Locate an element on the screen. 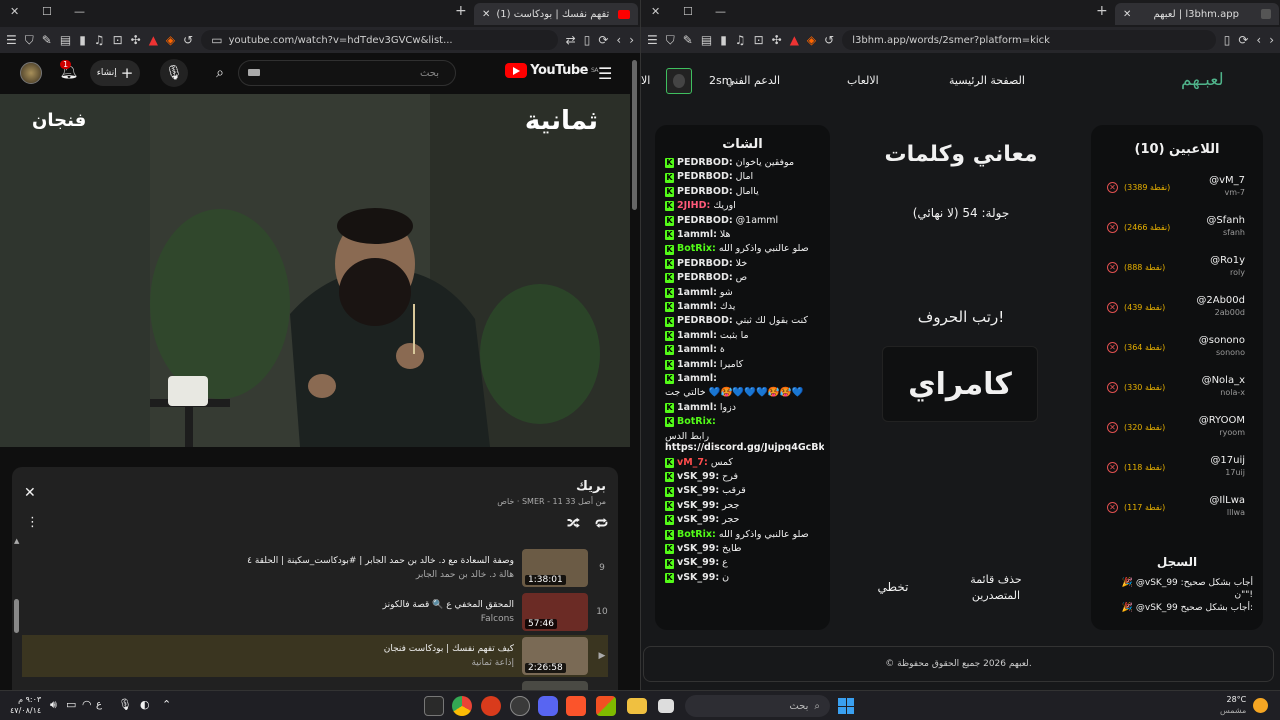 The image size is (1280, 720). app-icon-red is located at coordinates (491, 706).